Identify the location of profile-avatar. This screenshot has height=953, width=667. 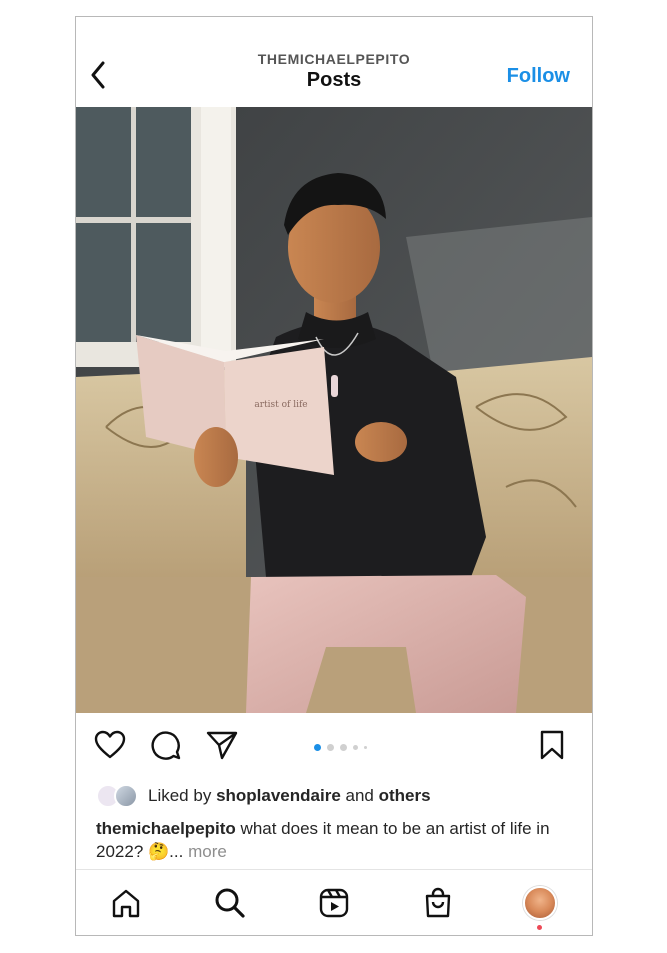
(540, 903).